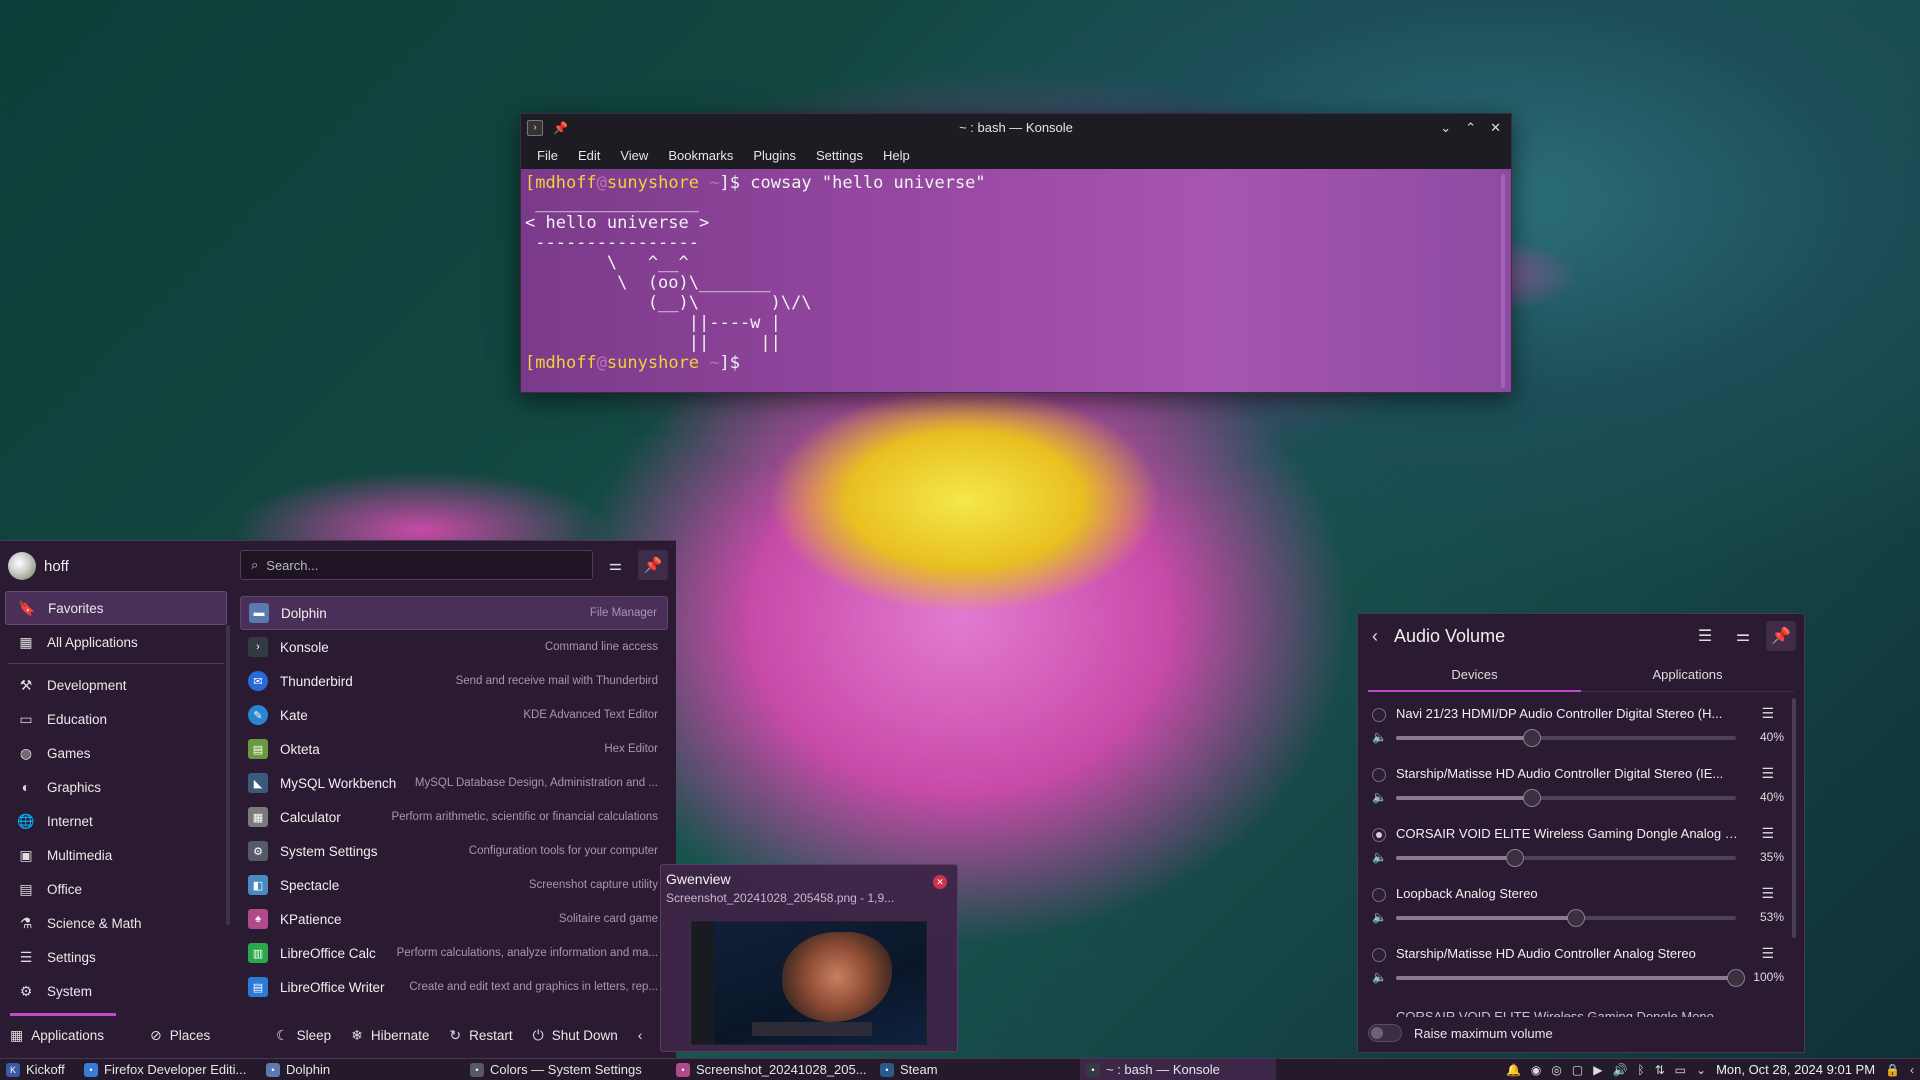 The height and width of the screenshot is (1080, 1920). Describe the element at coordinates (1660, 1070) in the screenshot. I see `network-icon: ⇅` at that location.